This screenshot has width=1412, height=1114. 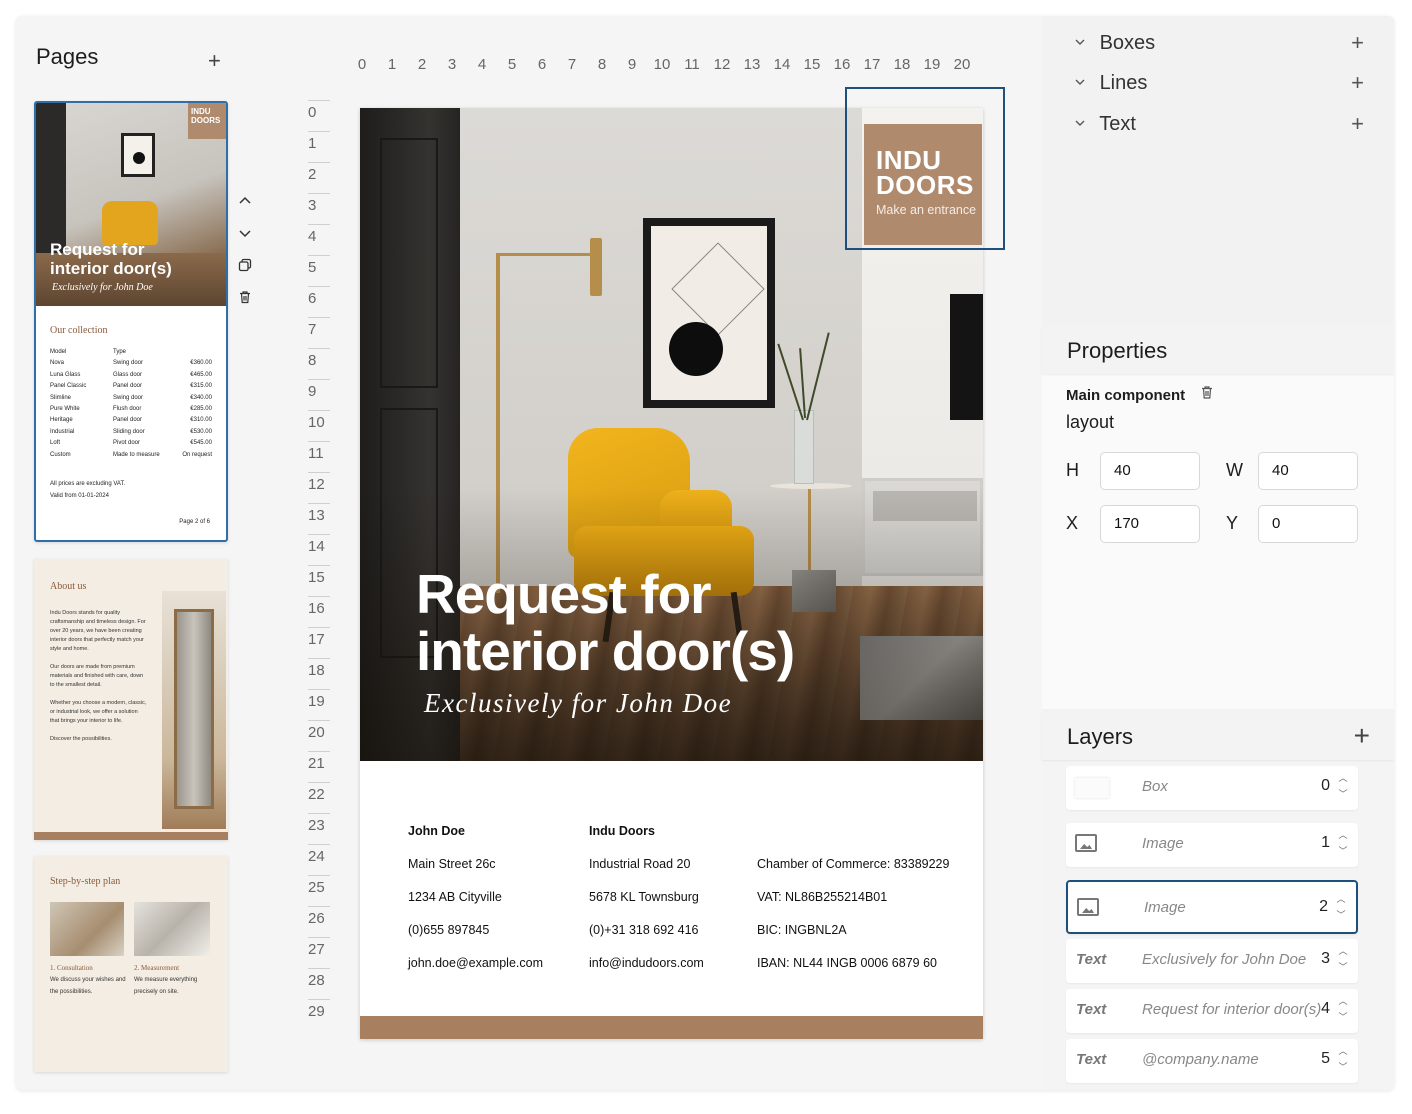 I want to click on component-name: Main component, so click(x=1126, y=395).